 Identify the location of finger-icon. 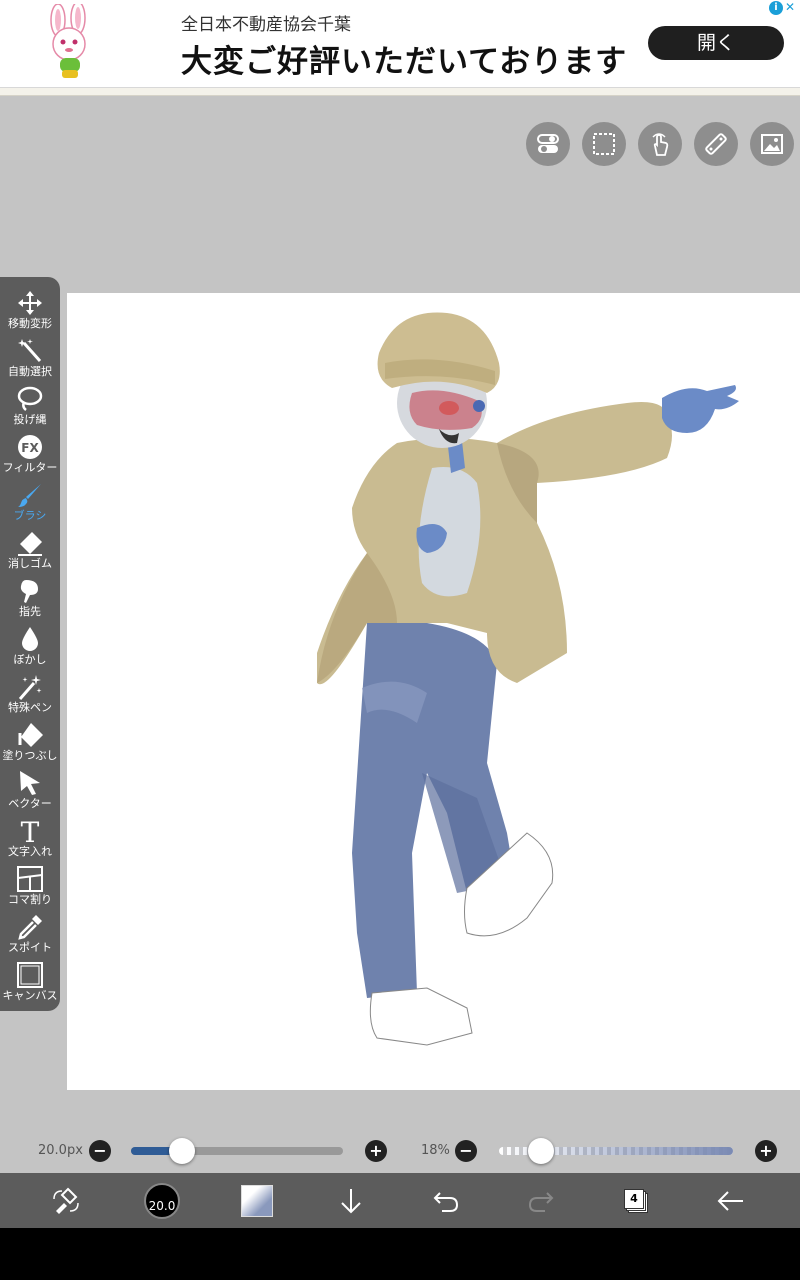
(29, 591).